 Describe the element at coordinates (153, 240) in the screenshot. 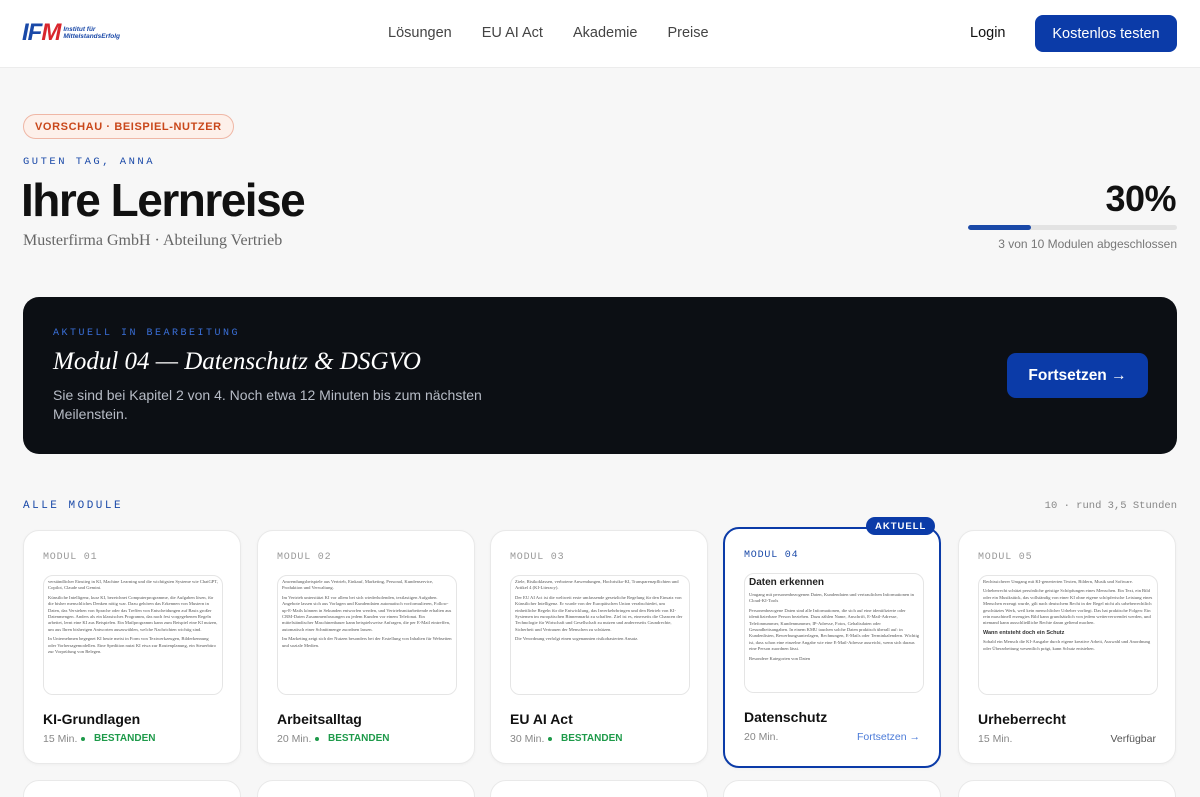

I see `company-subtitle: Musterfirma GmbH · Abteilung Vertrieb` at that location.